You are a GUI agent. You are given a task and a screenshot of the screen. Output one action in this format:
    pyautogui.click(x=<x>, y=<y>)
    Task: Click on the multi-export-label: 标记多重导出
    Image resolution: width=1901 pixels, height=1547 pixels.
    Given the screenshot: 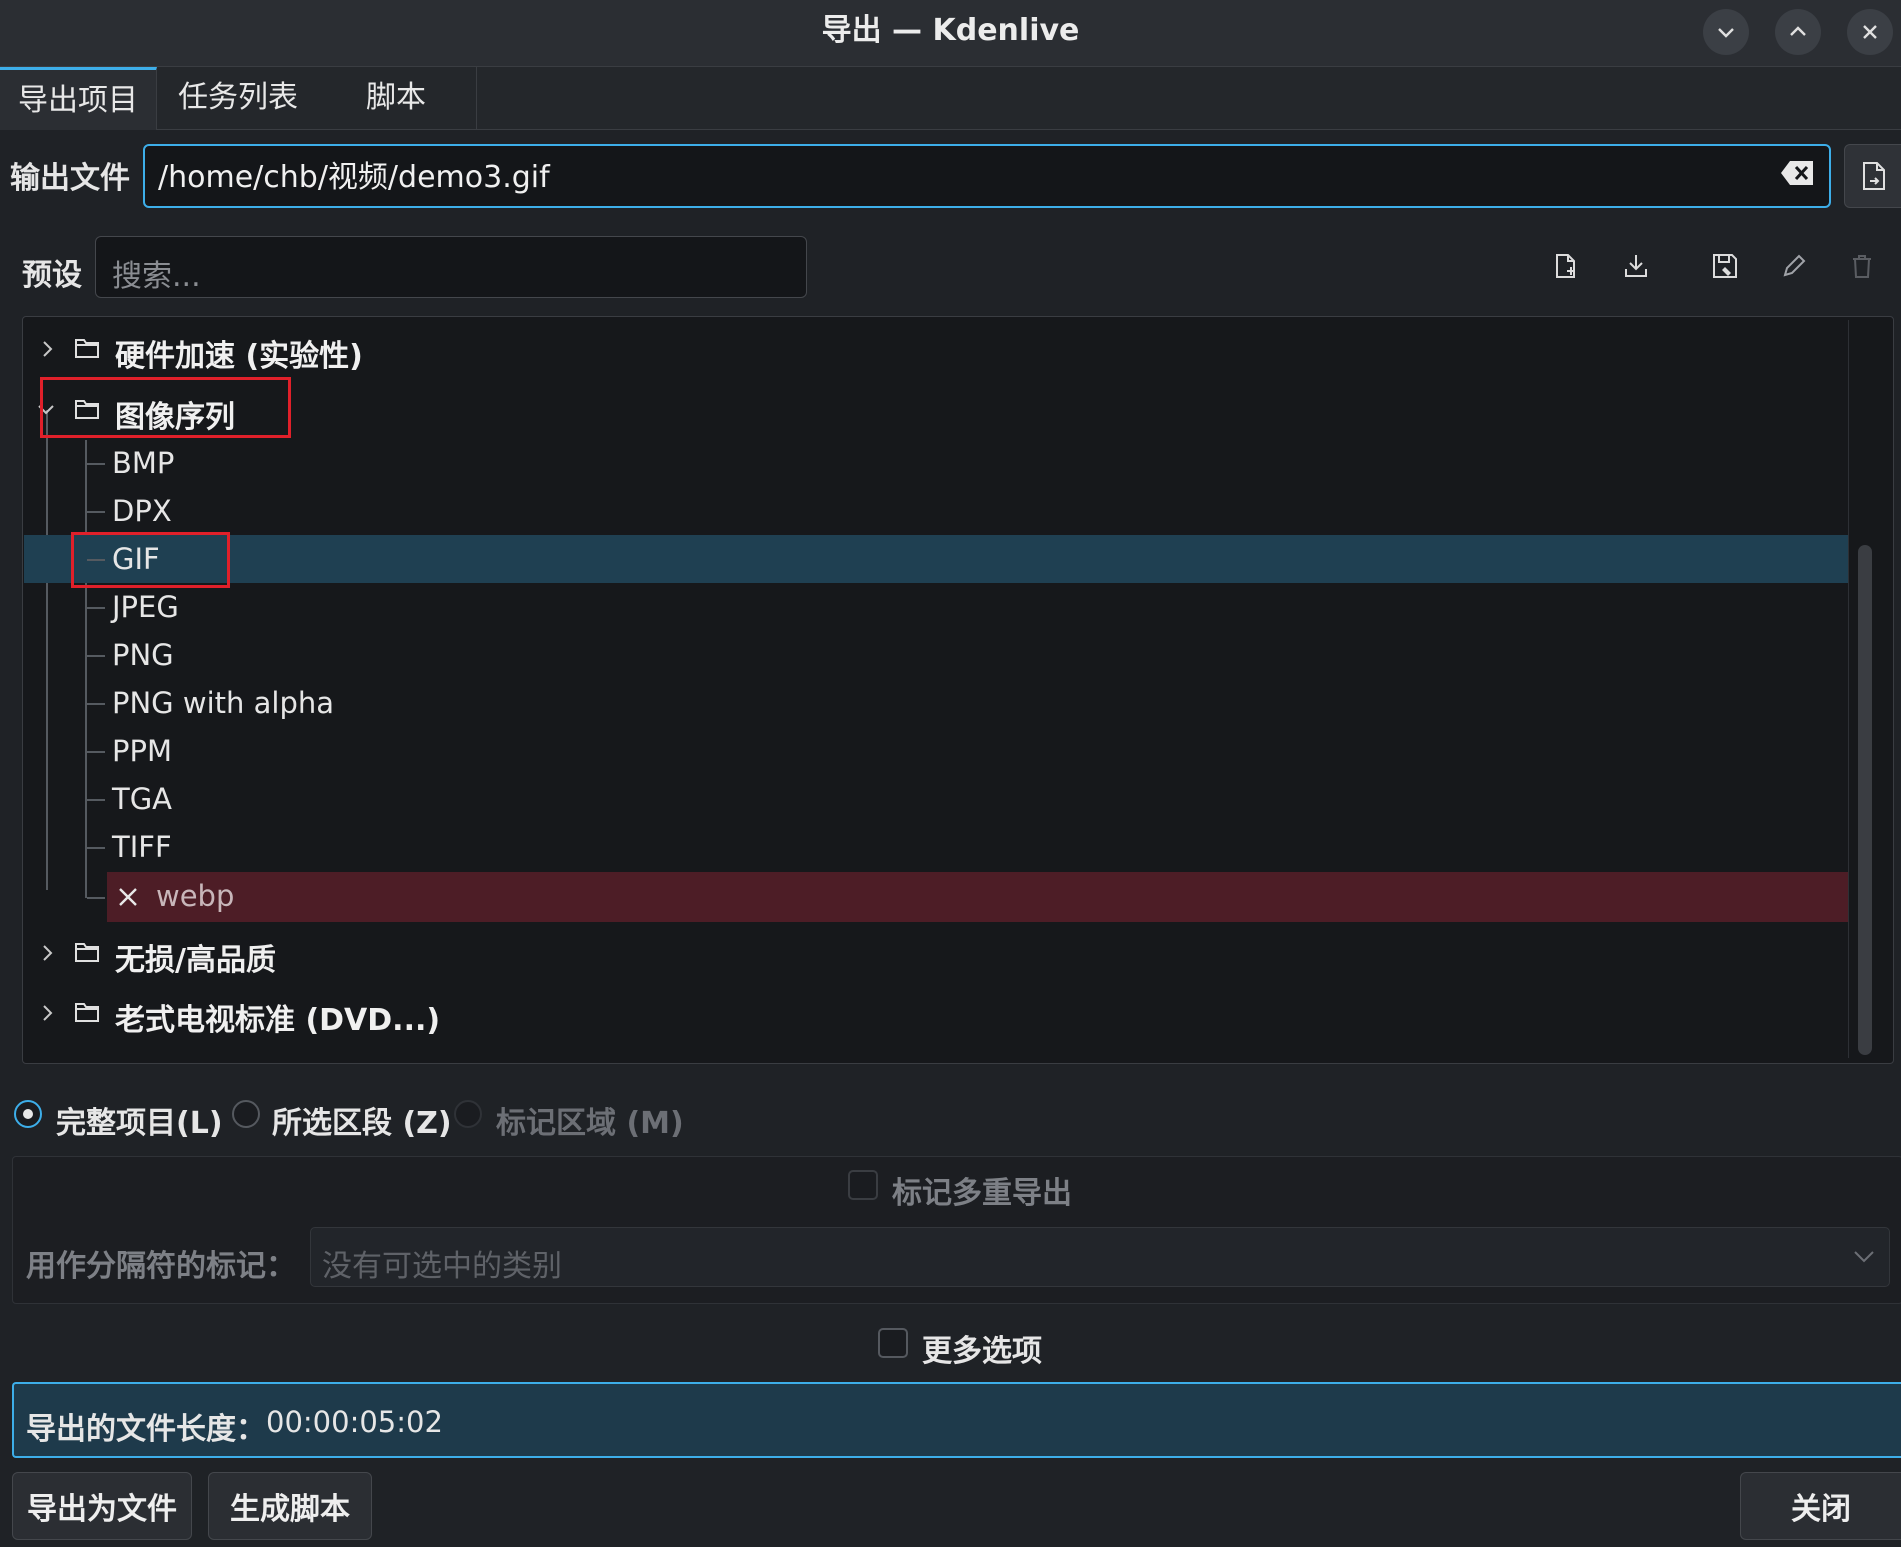 What is the action you would take?
    pyautogui.click(x=982, y=1190)
    